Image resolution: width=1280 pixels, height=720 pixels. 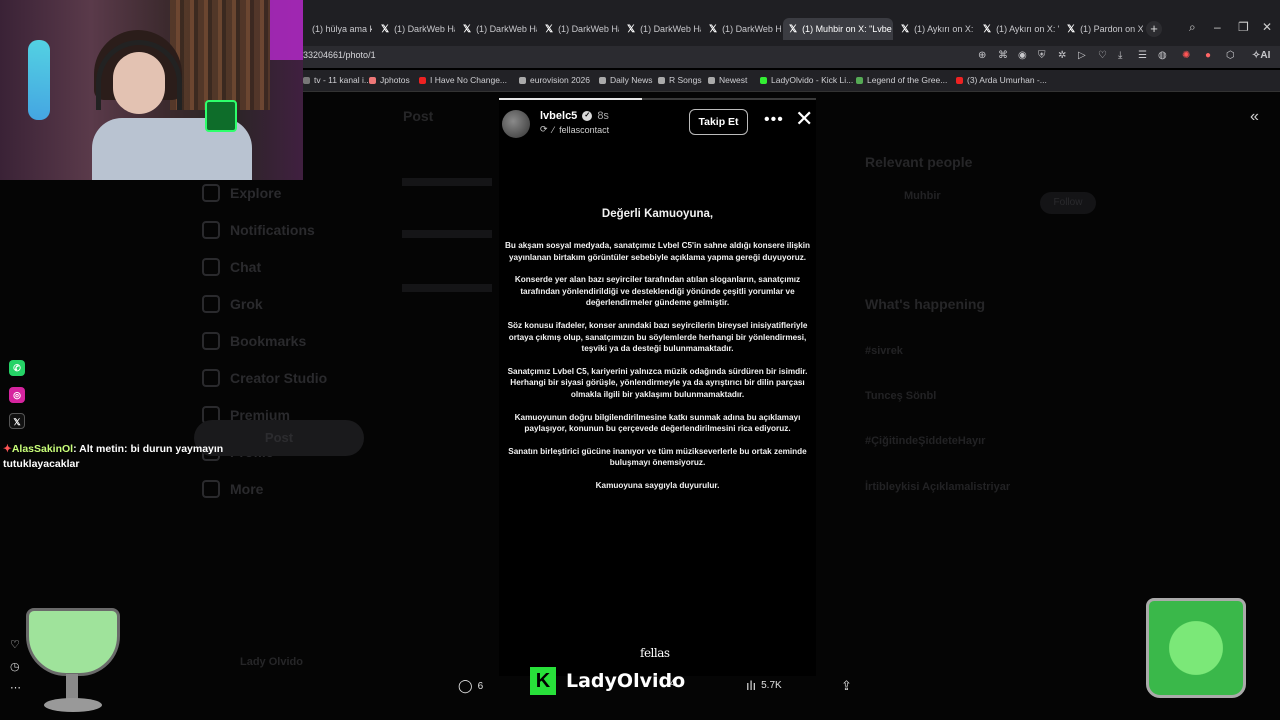 I want to click on verified-badge-icon: ✓, so click(x=587, y=116).